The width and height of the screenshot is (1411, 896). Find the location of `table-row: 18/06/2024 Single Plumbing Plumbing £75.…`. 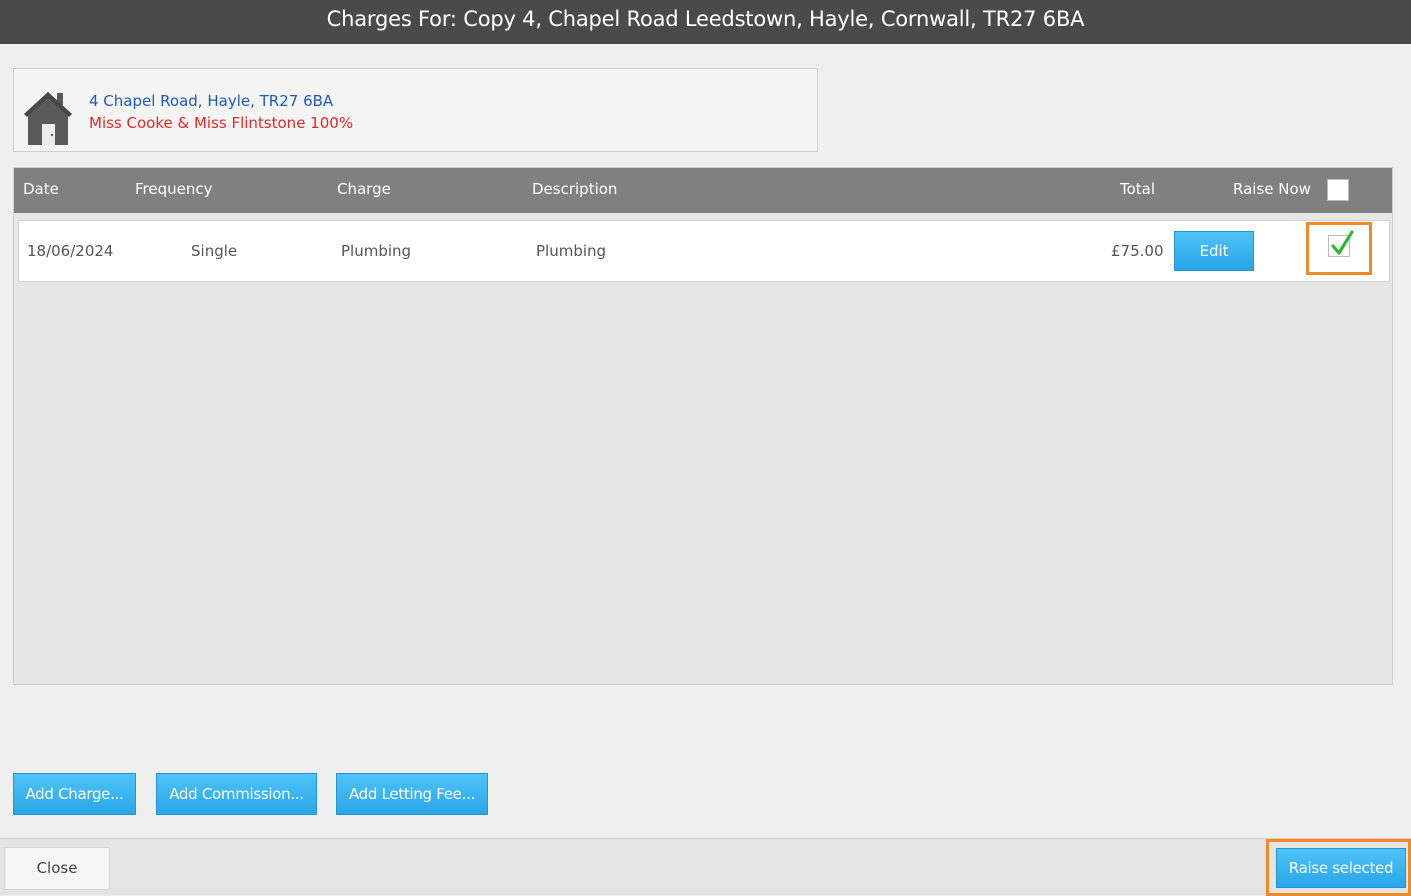

table-row: 18/06/2024 Single Plumbing Plumbing £75.… is located at coordinates (704, 251).